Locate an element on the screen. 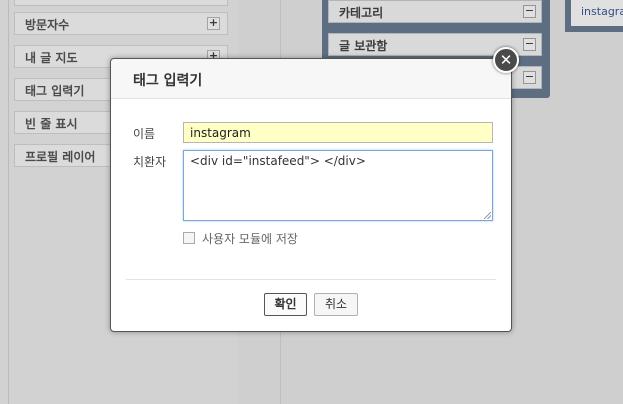 The image size is (623, 404). close-icon: ✕ is located at coordinates (506, 60).